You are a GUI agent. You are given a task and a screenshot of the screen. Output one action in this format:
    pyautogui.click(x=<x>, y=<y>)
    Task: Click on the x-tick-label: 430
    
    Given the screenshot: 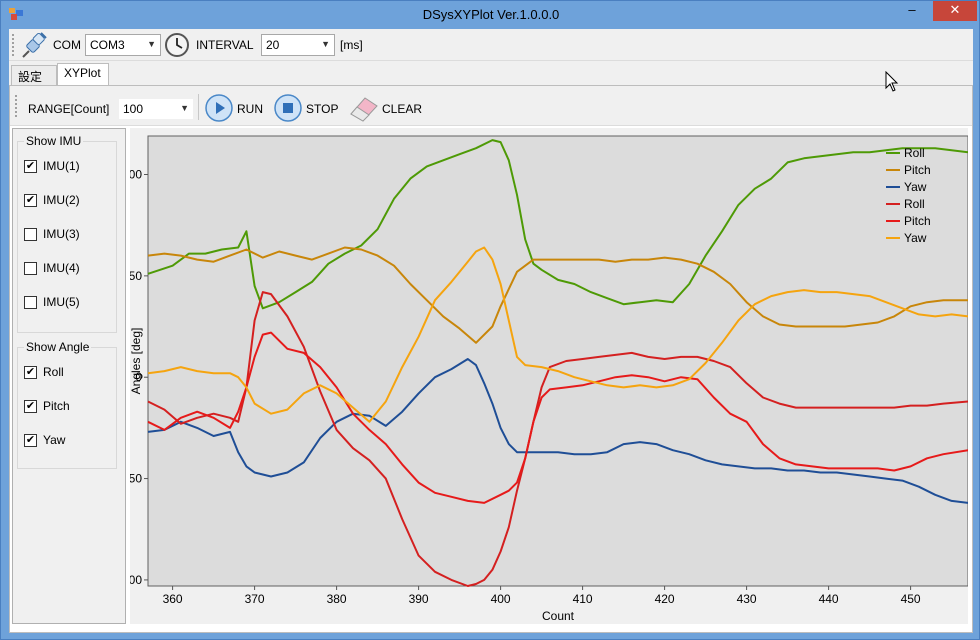 What is the action you would take?
    pyautogui.click(x=747, y=599)
    